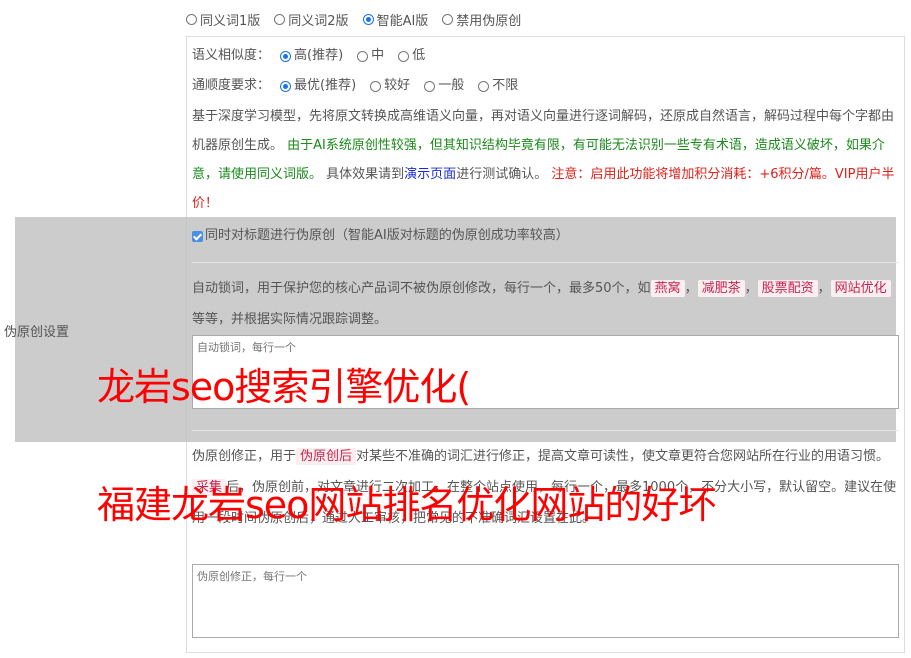 The image size is (911, 658). Describe the element at coordinates (230, 21) in the screenshot. I see `radio-label: 同义词1版` at that location.